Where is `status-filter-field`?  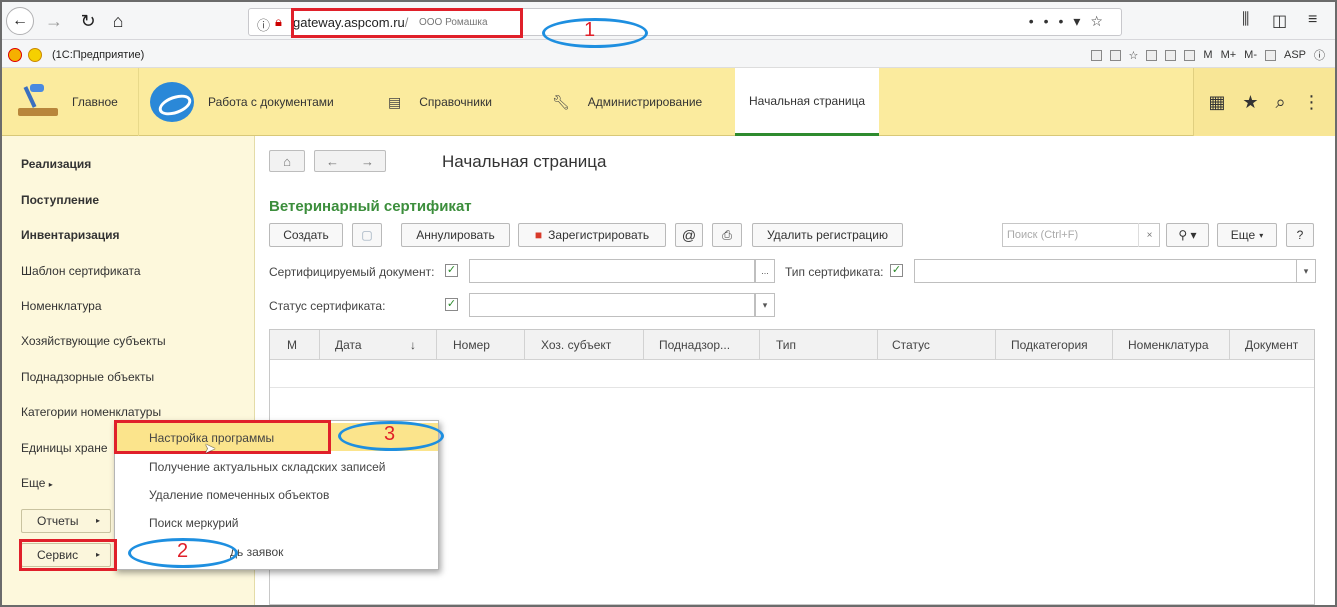 status-filter-field is located at coordinates (612, 305).